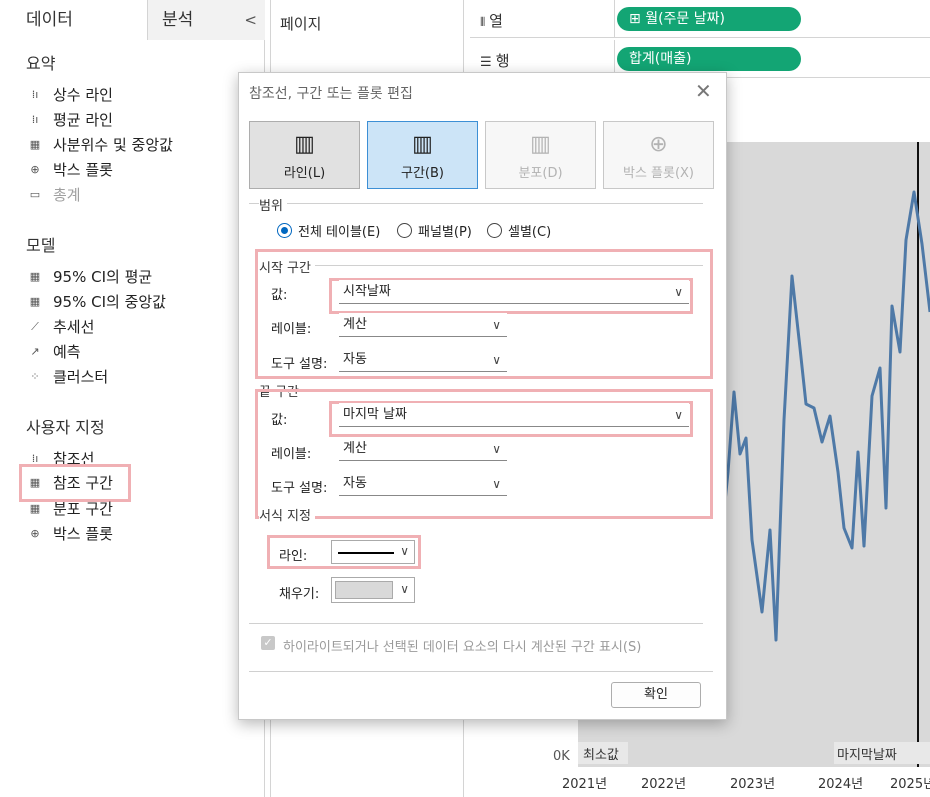  I want to click on custom-item-reference-band: ▦ 참조 구간, so click(75, 483).